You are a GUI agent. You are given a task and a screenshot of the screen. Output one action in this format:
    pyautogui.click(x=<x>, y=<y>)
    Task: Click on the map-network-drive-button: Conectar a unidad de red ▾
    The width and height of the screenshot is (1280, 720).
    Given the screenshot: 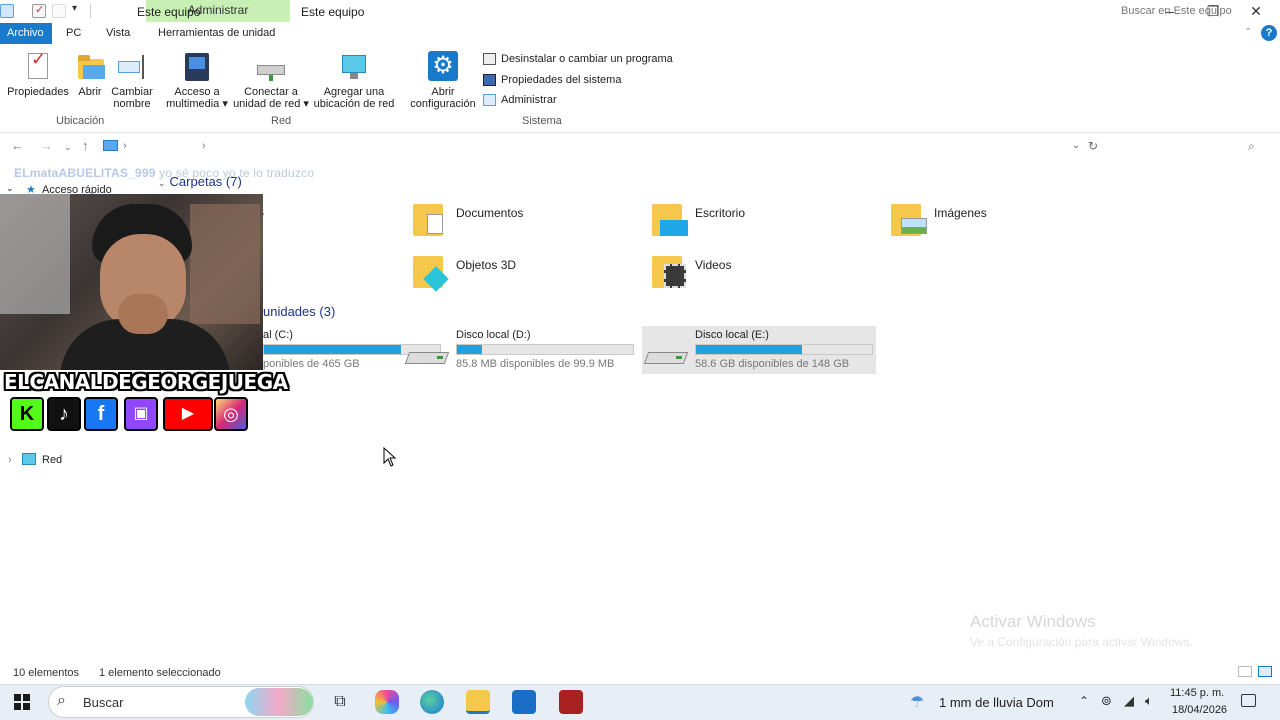 What is the action you would take?
    pyautogui.click(x=271, y=80)
    